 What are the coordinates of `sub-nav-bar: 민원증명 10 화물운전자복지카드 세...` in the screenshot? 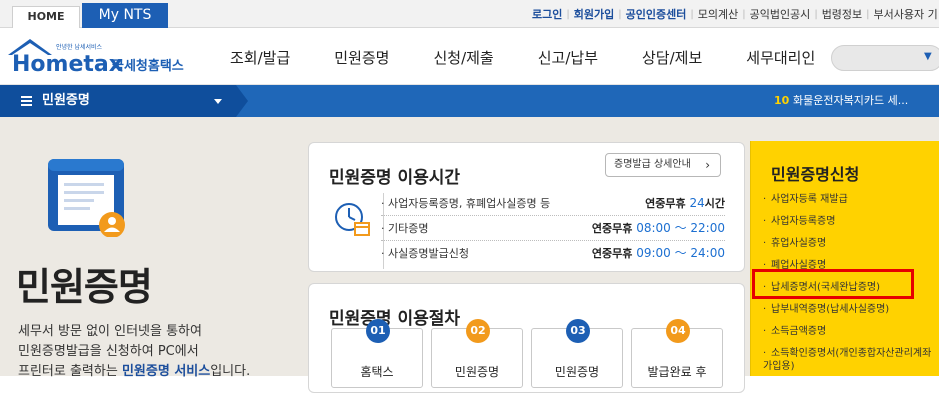 It's located at (469, 101).